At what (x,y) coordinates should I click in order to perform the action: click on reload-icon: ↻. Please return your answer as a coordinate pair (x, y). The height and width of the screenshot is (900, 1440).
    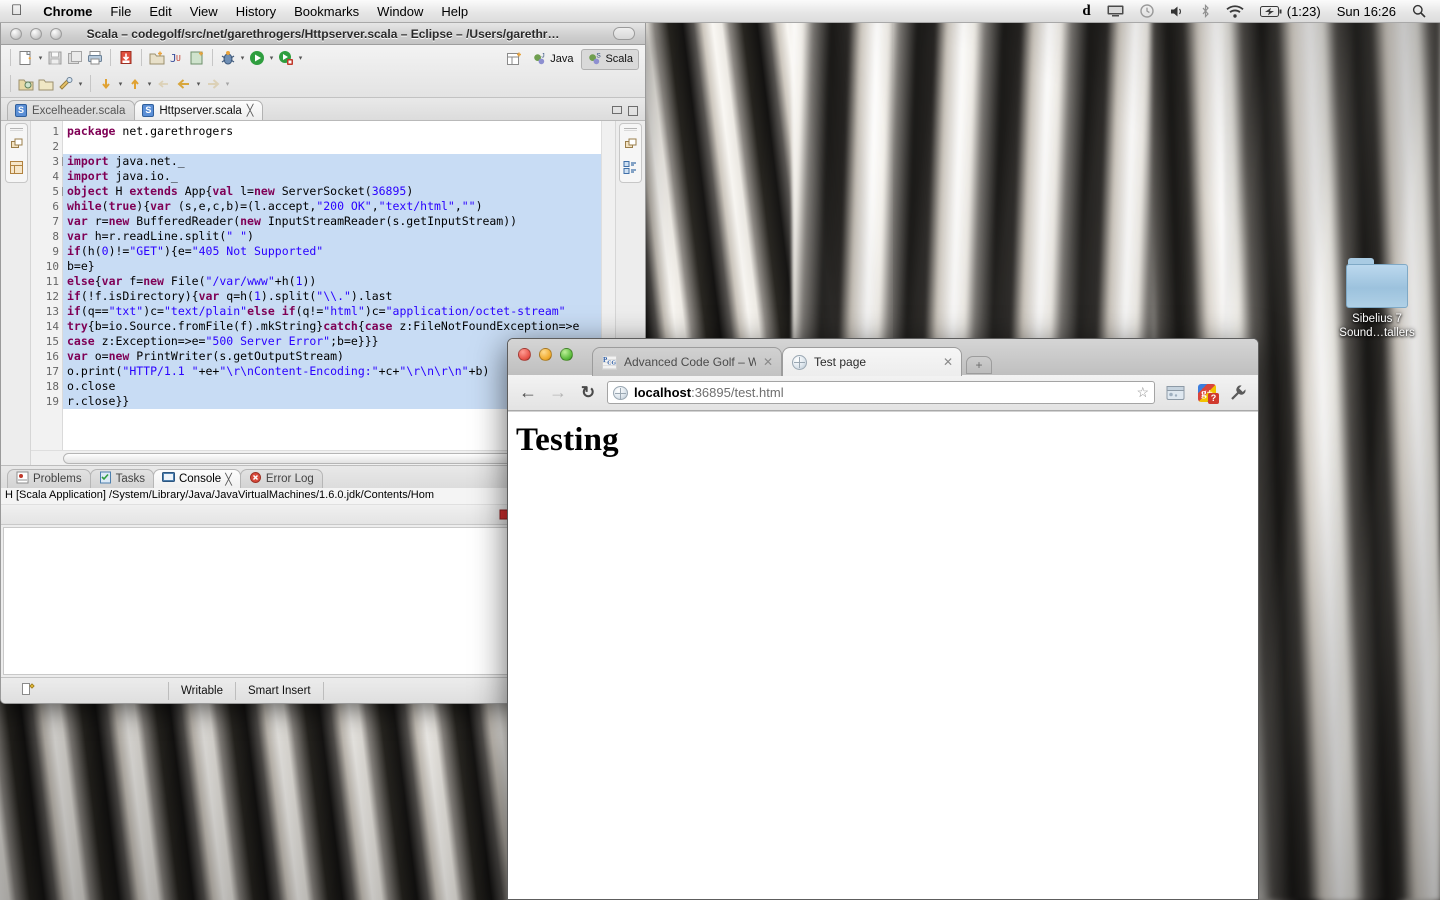
    Looking at the image, I should click on (588, 393).